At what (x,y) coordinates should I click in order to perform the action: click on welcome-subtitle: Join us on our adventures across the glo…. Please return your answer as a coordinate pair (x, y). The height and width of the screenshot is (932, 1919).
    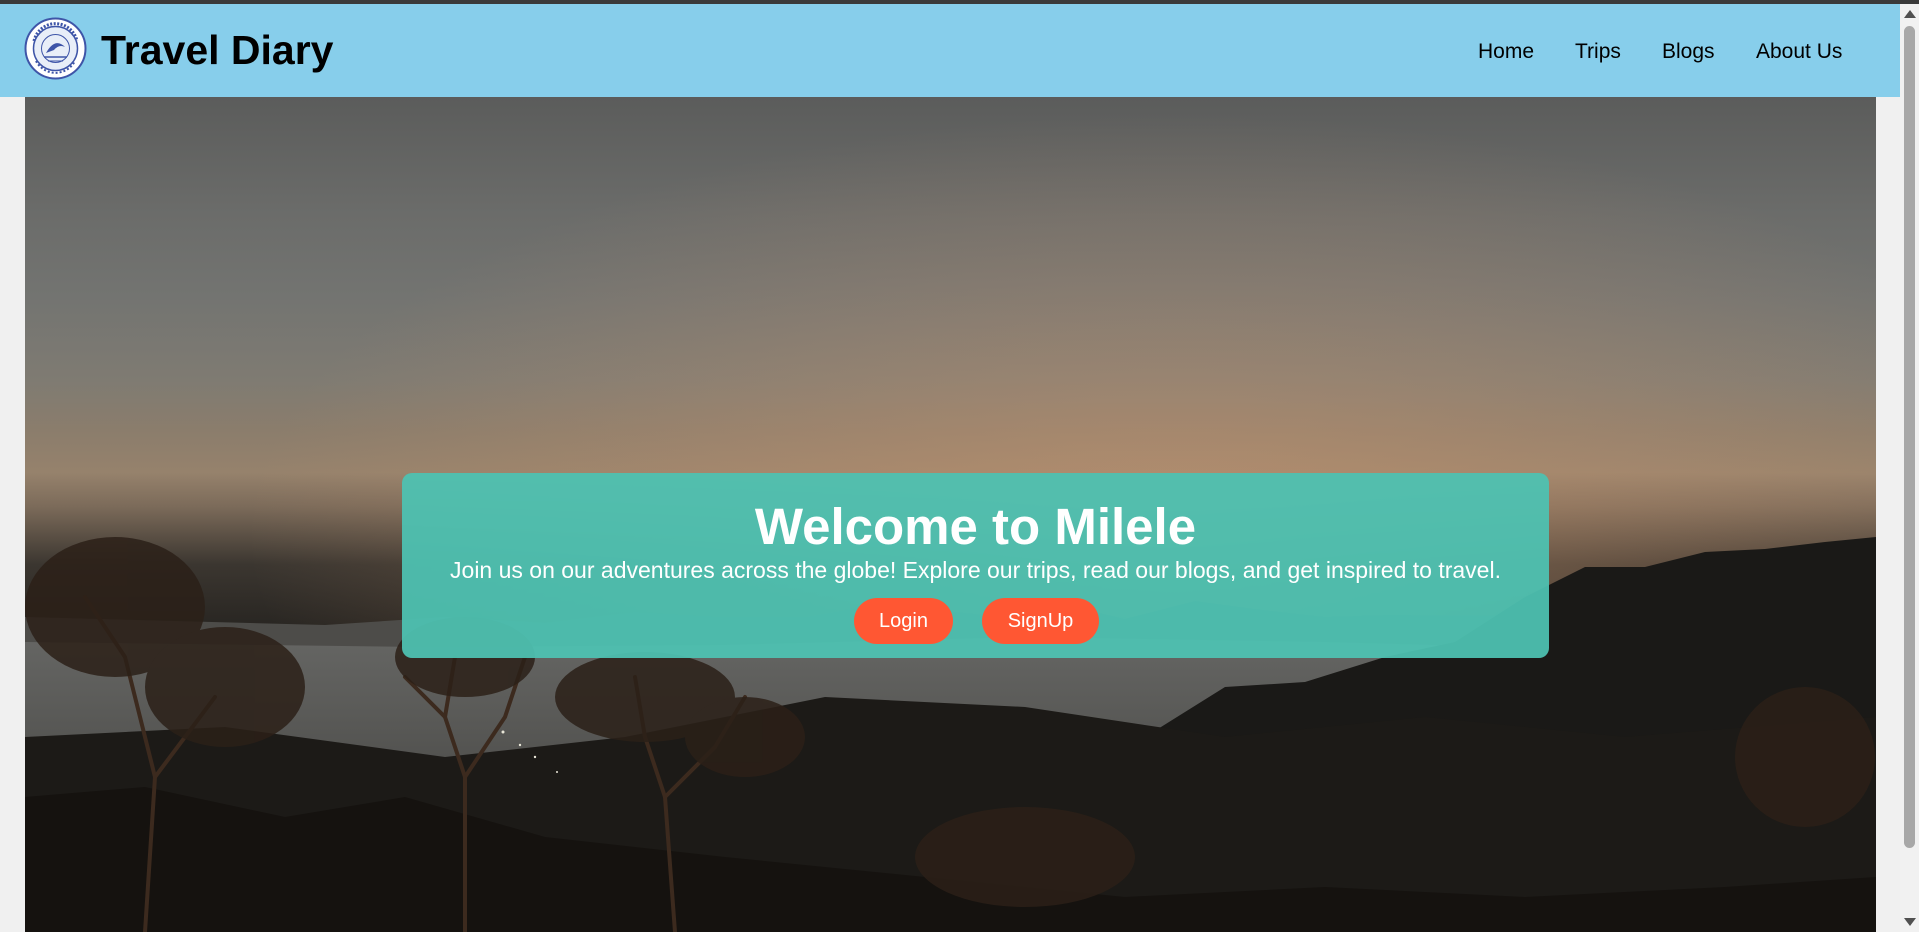
    Looking at the image, I should click on (975, 570).